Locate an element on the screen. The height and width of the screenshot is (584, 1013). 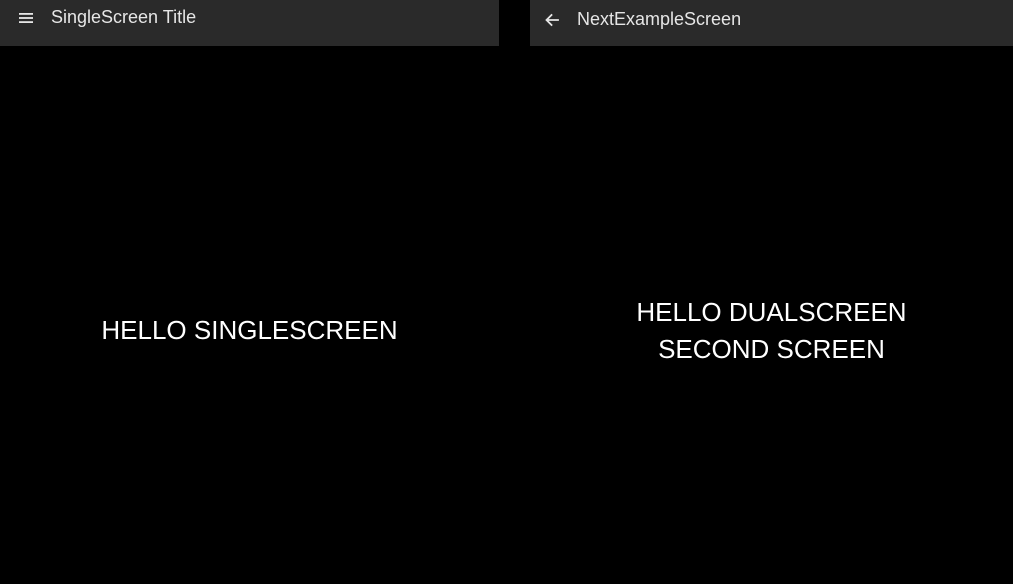
hello-dualscreen-text: HELLO DUALSCREEN is located at coordinates (771, 312).